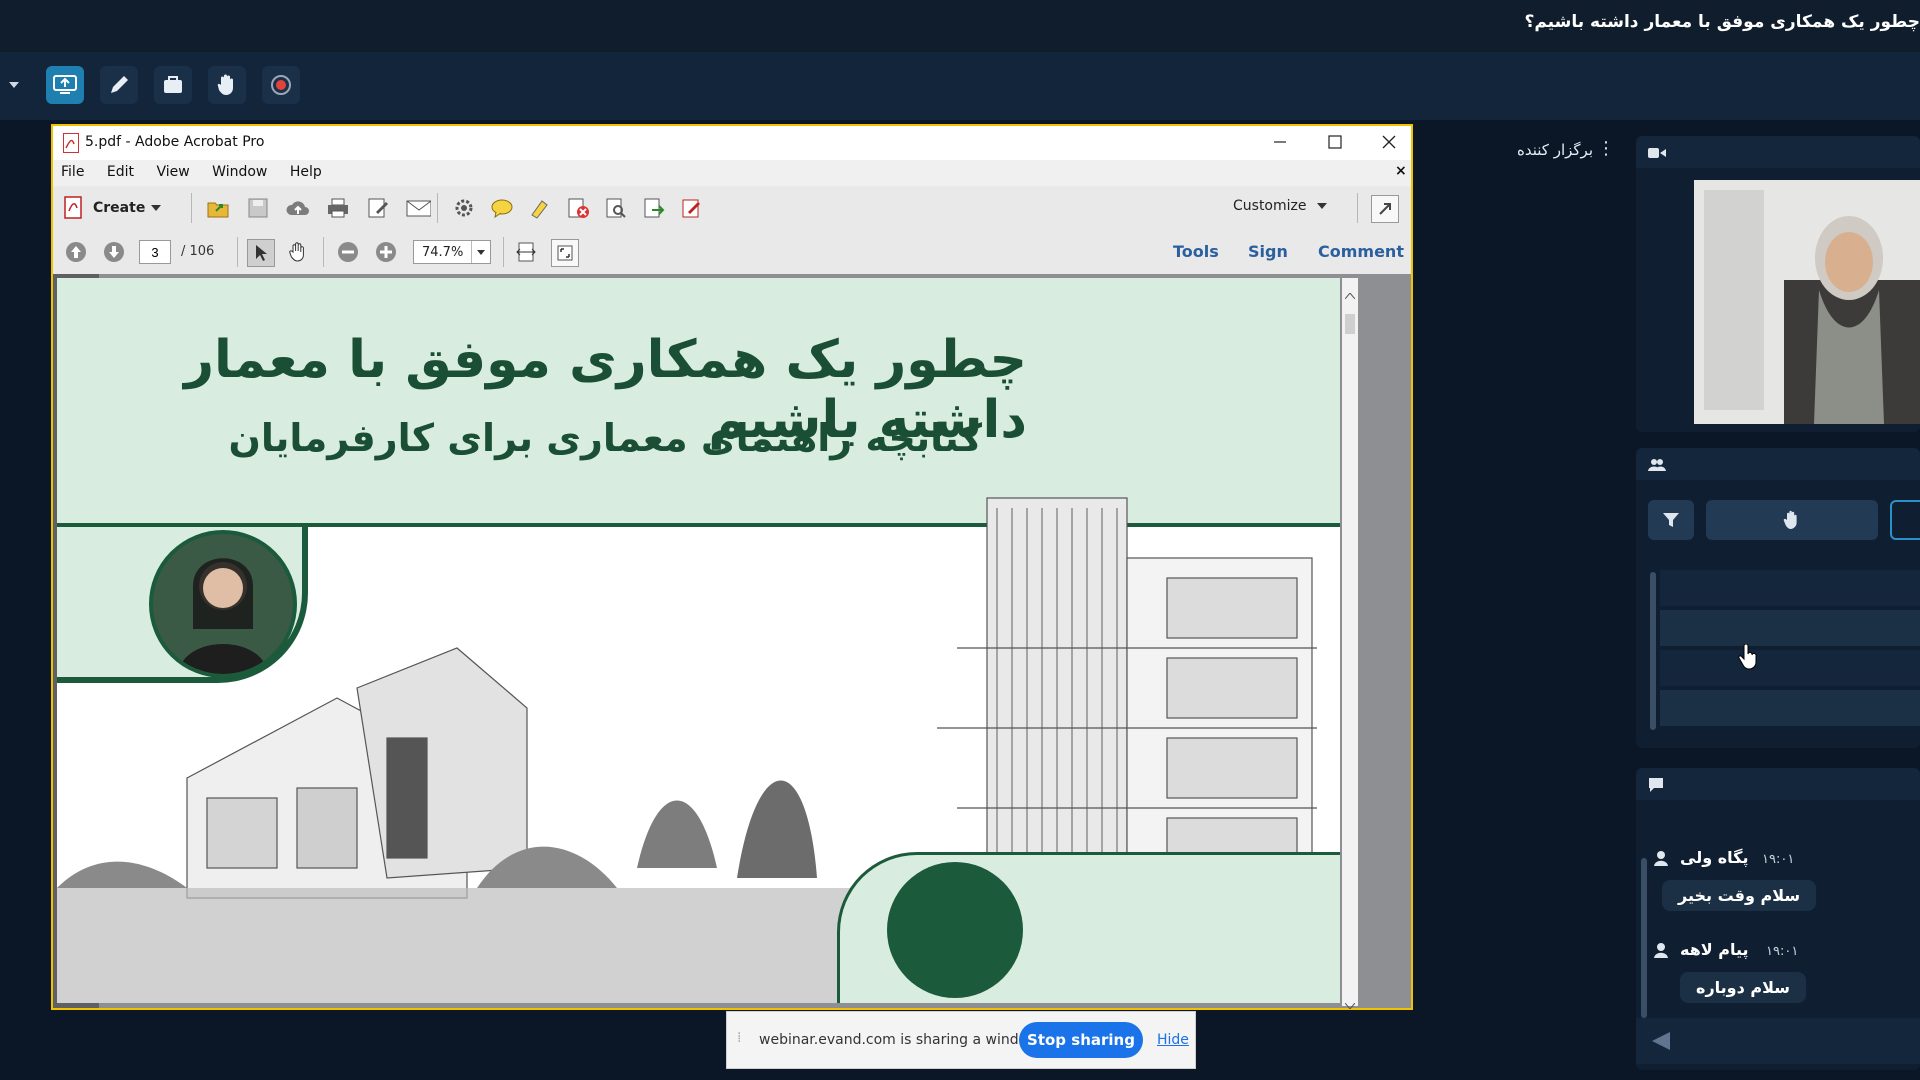 The image size is (1920, 1080). I want to click on select-cursor-icon, so click(261, 253).